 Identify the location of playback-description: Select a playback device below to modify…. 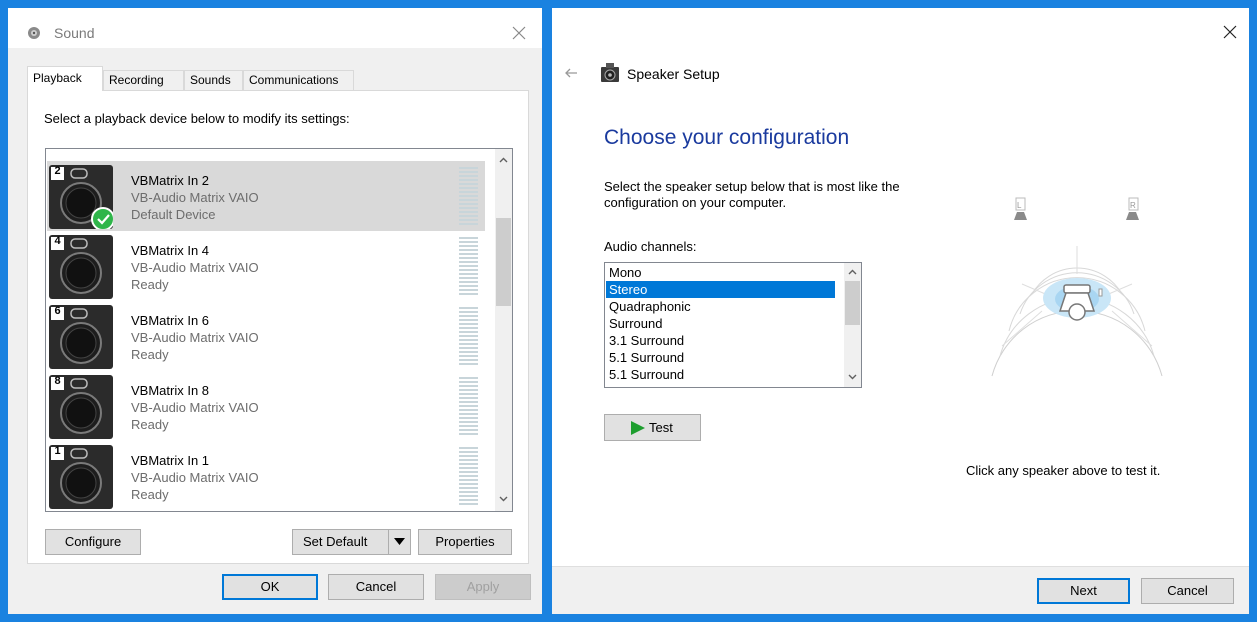
(197, 118).